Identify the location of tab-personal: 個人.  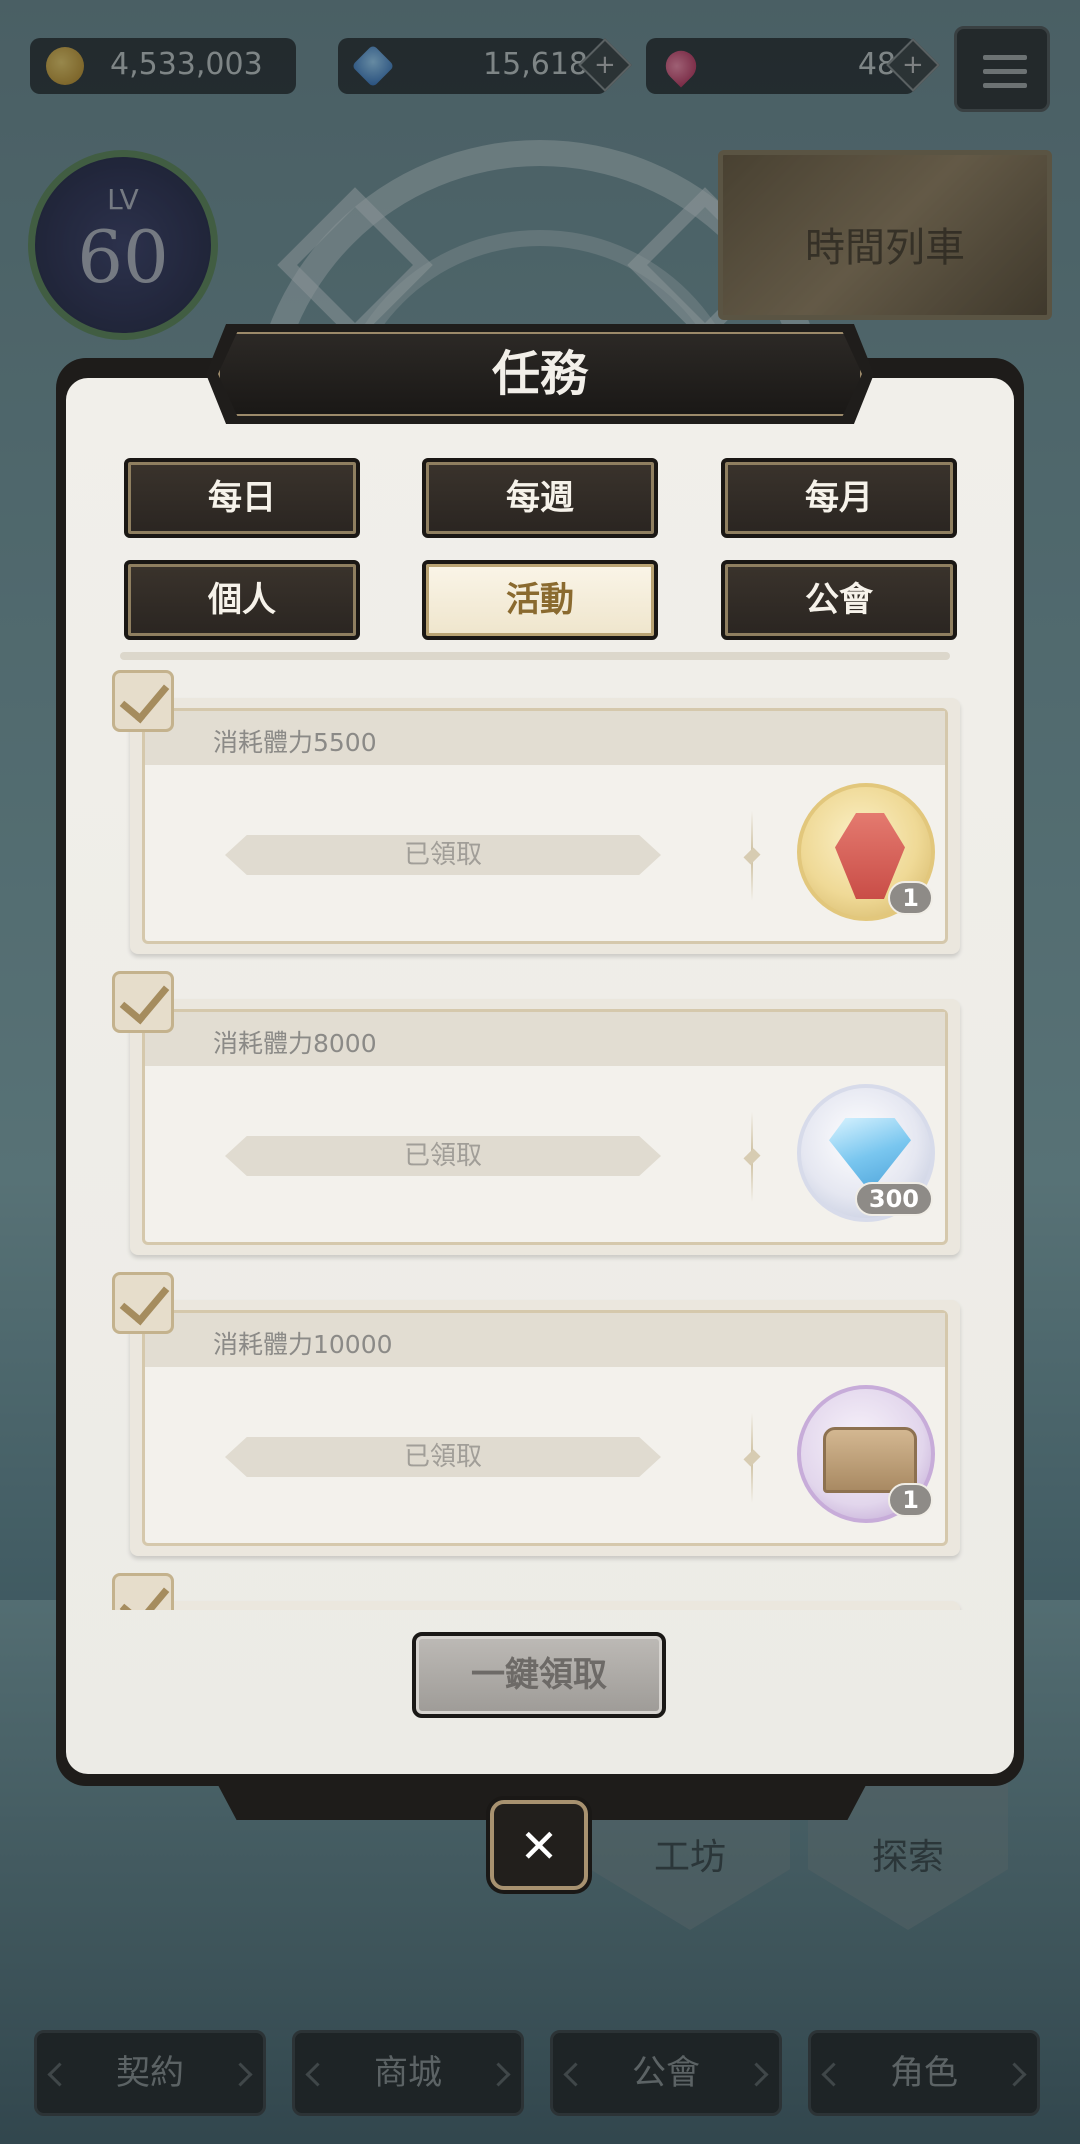
(242, 600).